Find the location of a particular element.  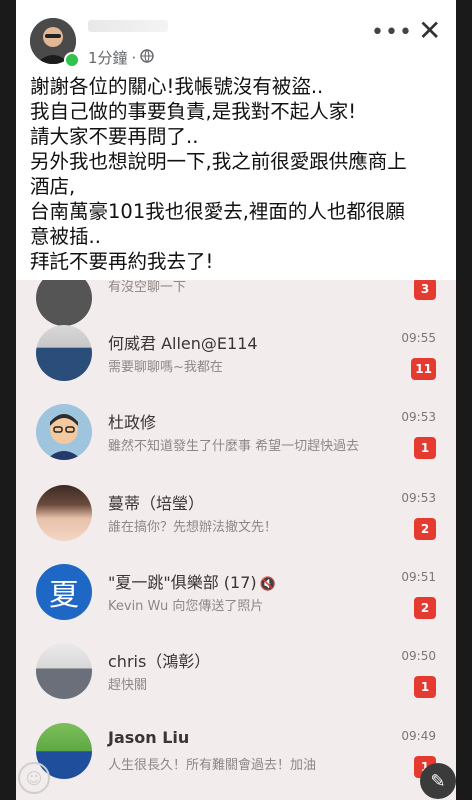

unread-badge: 11 is located at coordinates (423, 369).